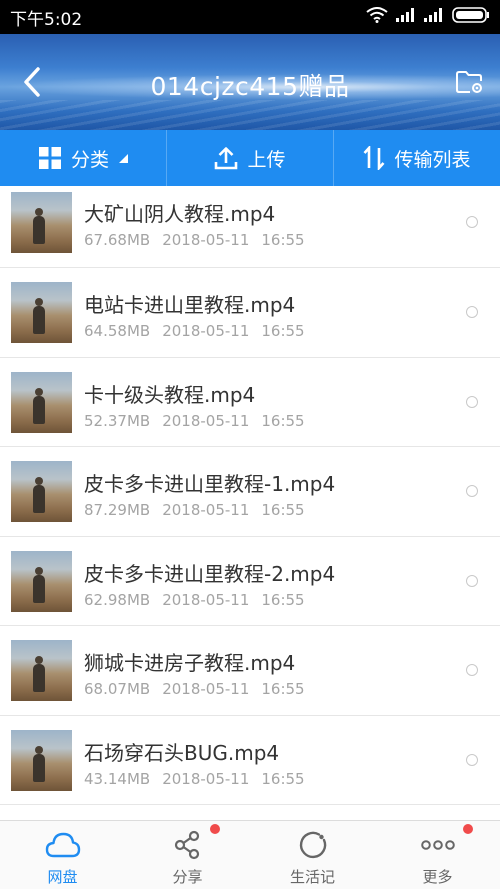 Image resolution: width=500 pixels, height=889 pixels. What do you see at coordinates (180, 214) in the screenshot?
I see `file-name: 大矿山阴人教程.mp4` at bounding box center [180, 214].